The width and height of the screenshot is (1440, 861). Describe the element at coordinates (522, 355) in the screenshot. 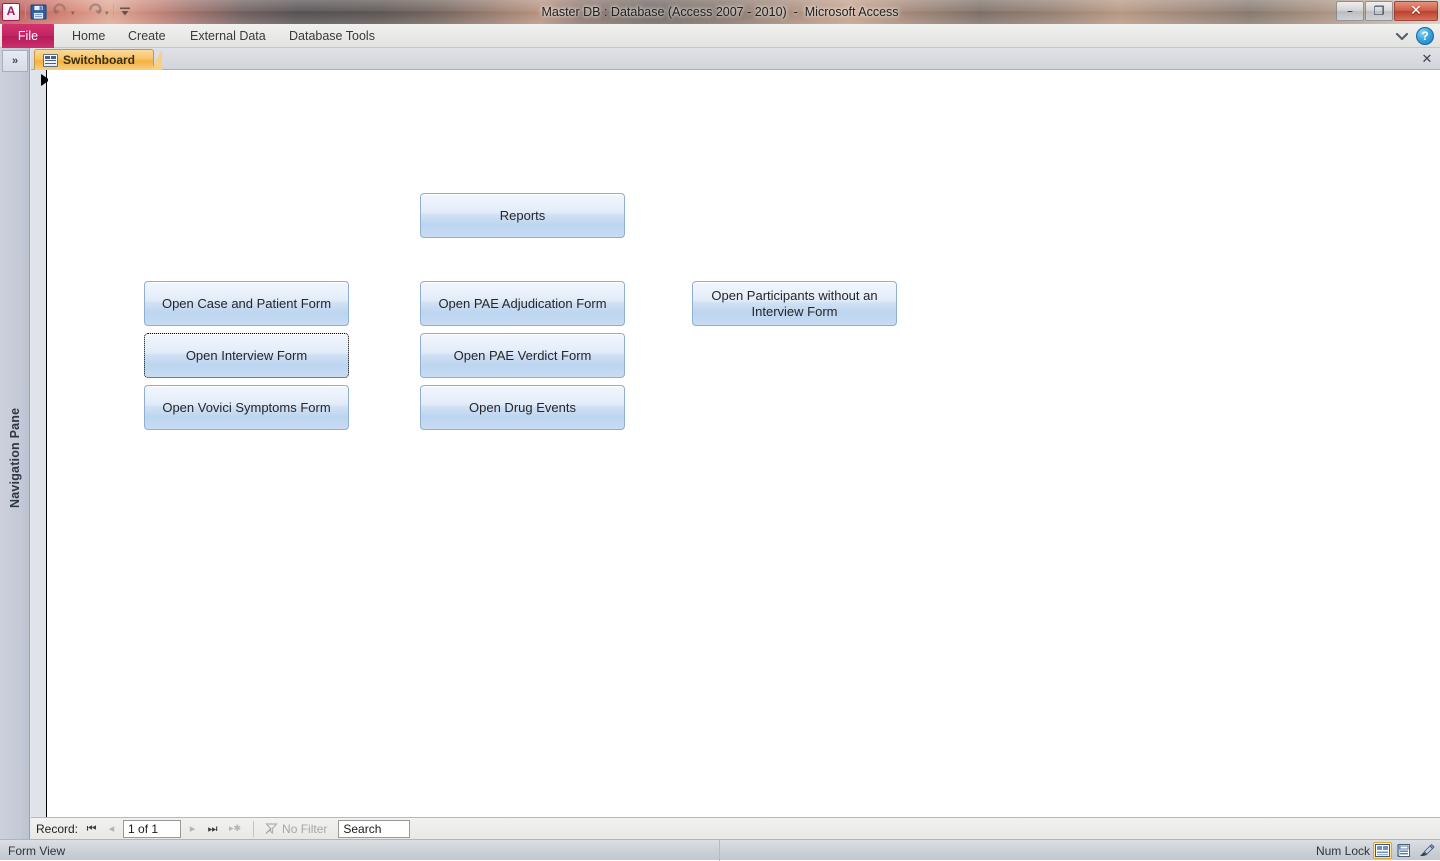

I see `button-open-pae-verdict-form: Open PAE Verdict Form` at that location.